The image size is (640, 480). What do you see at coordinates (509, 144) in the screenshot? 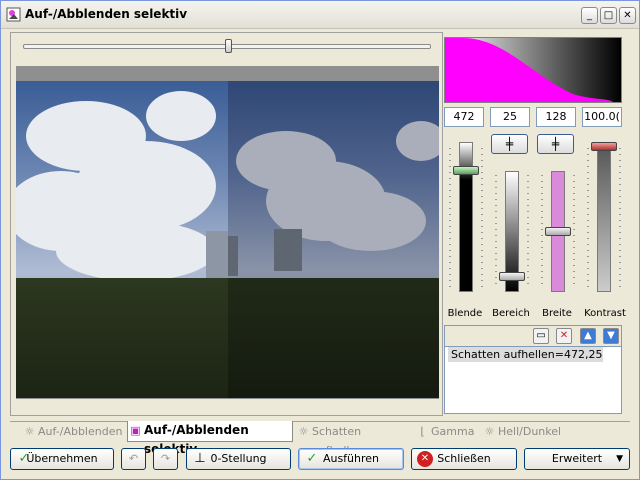
I see `bereich-reset-button: ╪` at bounding box center [509, 144].